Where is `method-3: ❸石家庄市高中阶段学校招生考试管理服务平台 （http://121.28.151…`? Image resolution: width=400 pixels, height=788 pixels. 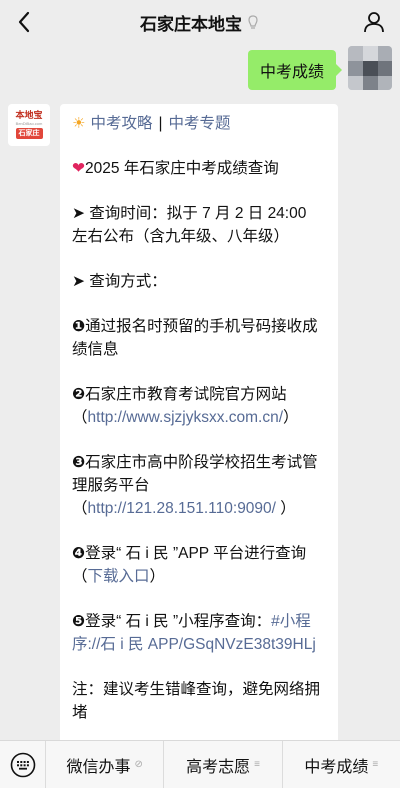 method-3: ❸石家庄市高中阶段学校招生考试管理服务平台 （http://121.28.151… is located at coordinates (199, 485).